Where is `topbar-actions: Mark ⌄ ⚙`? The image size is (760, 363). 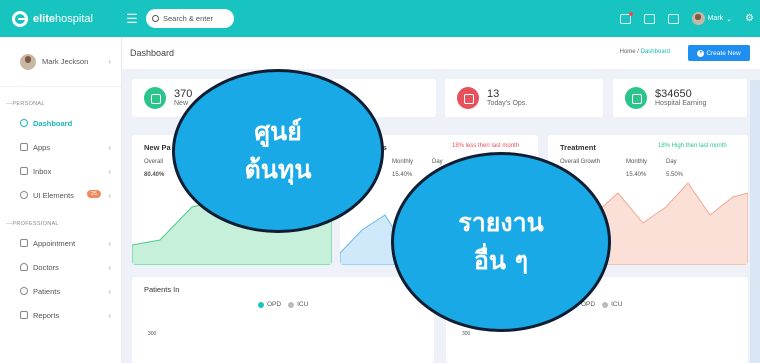 topbar-actions: Mark ⌄ ⚙ is located at coordinates (686, 18).